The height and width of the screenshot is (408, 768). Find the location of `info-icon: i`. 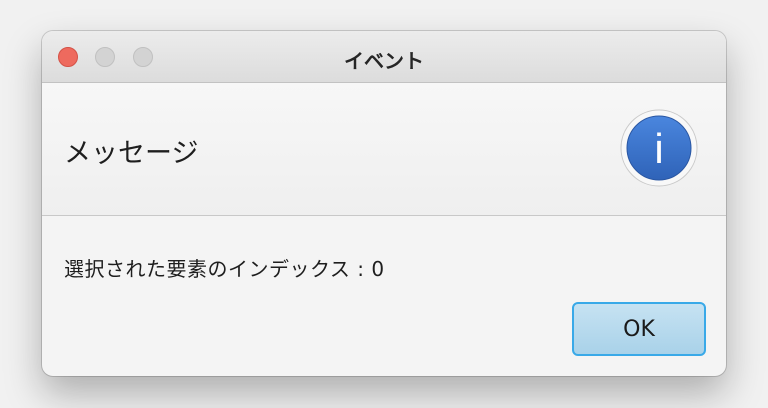

info-icon: i is located at coordinates (659, 148).